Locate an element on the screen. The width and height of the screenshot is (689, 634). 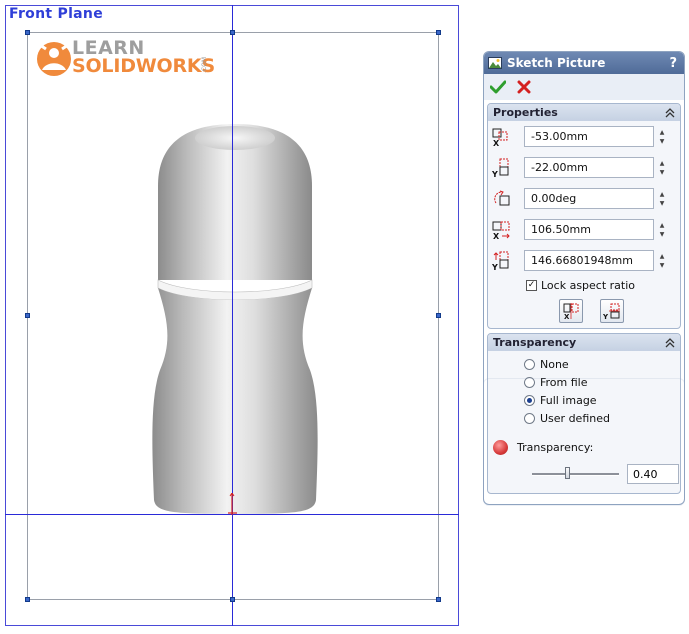
transparency-slider-thumb is located at coordinates (567, 472).